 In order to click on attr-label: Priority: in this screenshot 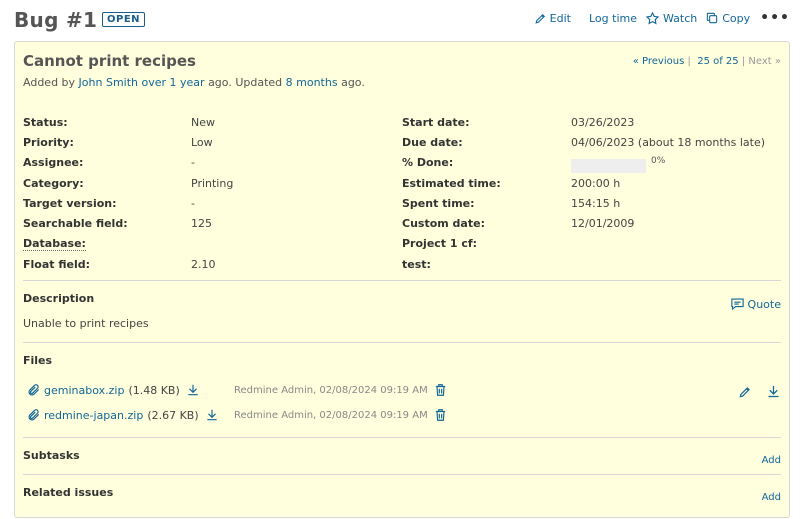, I will do `click(48, 142)`.